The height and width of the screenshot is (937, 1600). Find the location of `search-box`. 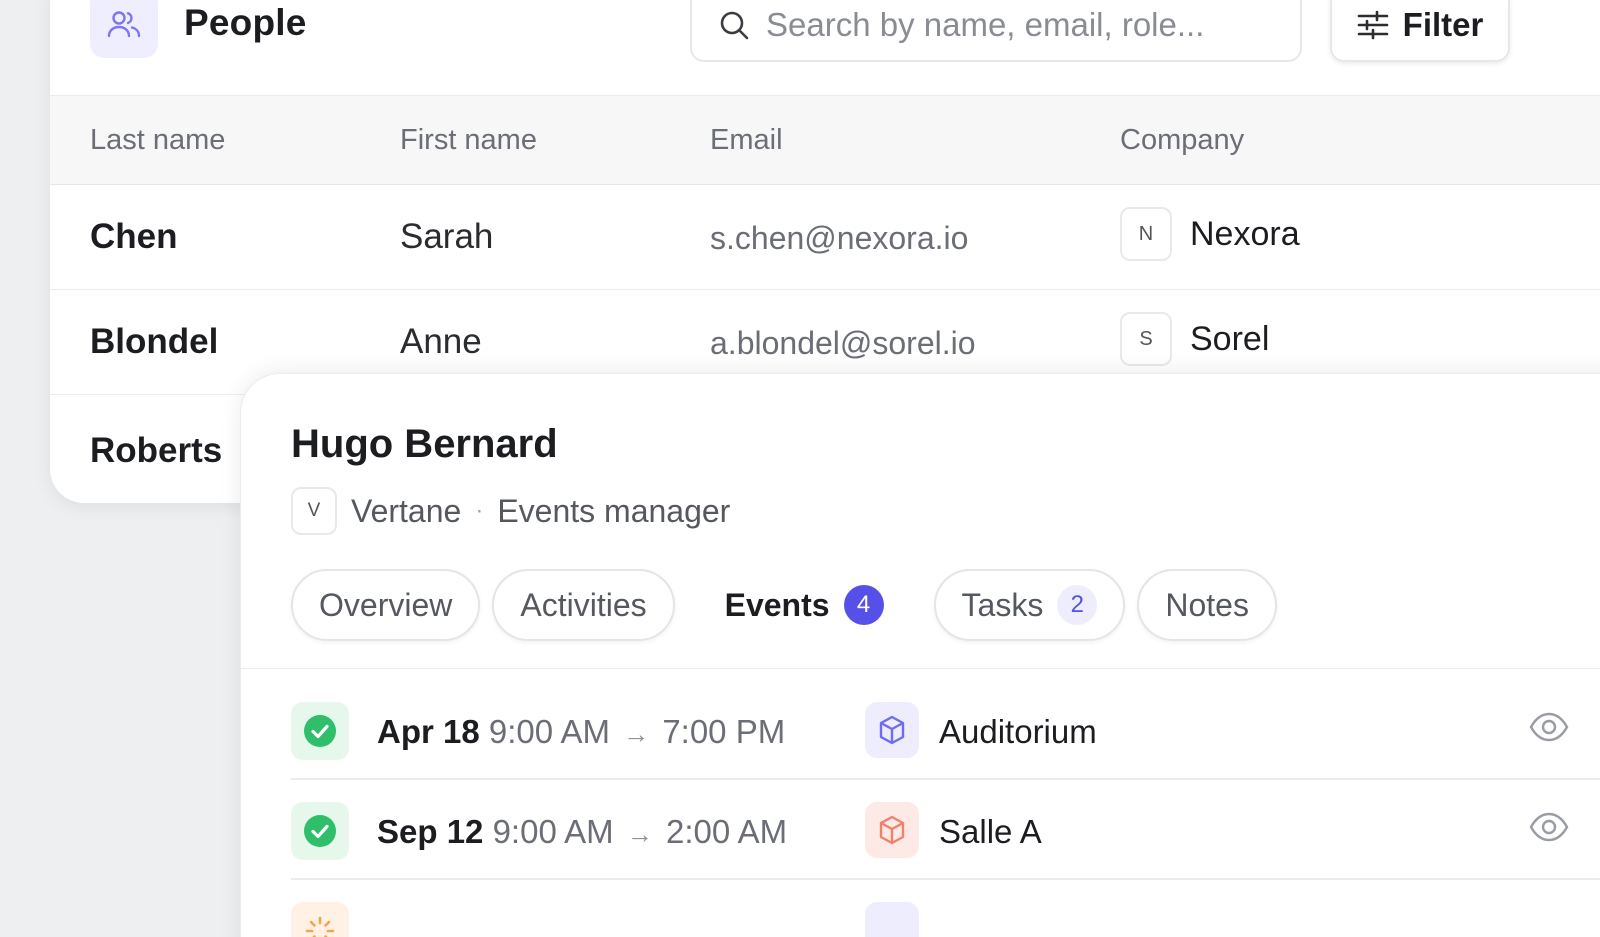

search-box is located at coordinates (996, 31).